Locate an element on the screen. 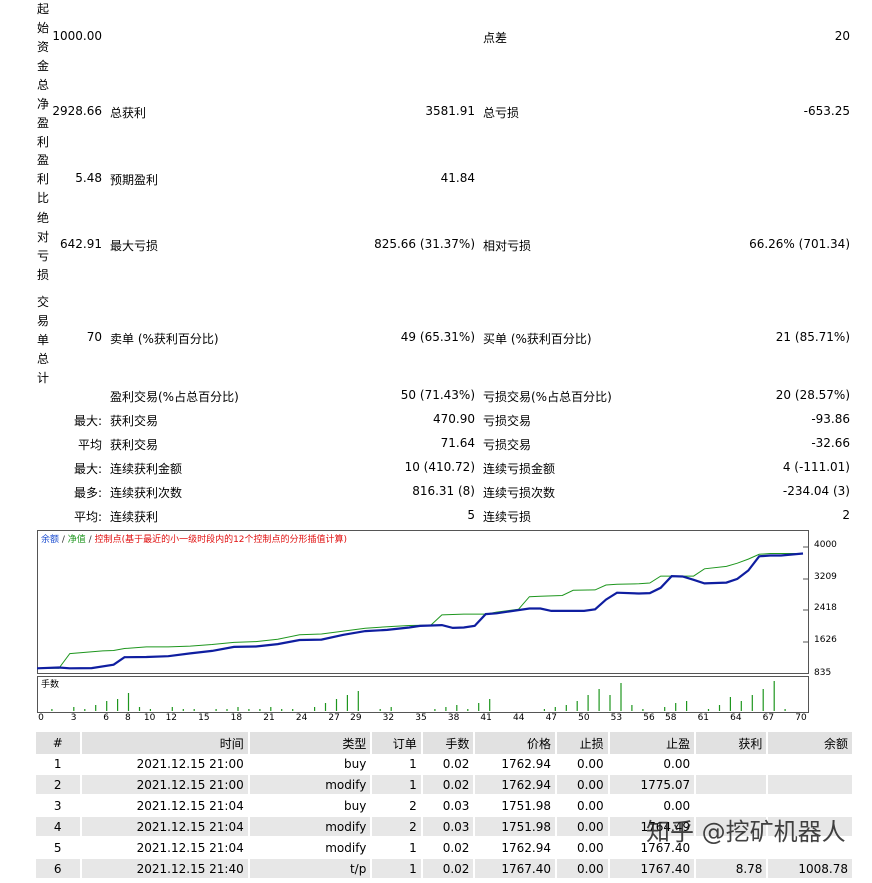  initial-deposit-value: 1000.00 is located at coordinates (77, 36).